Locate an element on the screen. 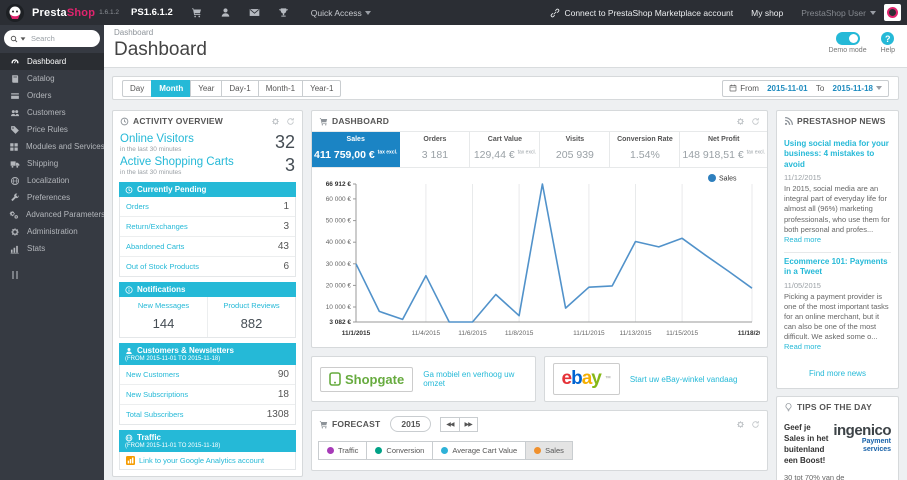 The image size is (907, 480). cart-icon is located at coordinates (196, 12).